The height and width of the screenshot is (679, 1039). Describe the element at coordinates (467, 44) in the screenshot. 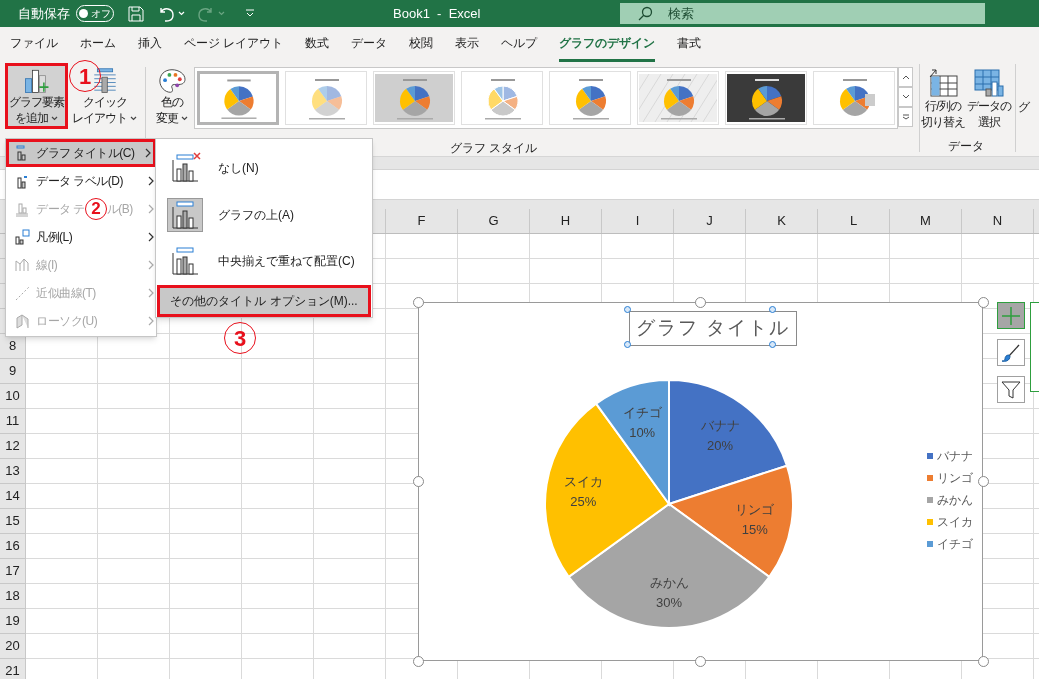

I see `ribbon-tab: 表示` at that location.